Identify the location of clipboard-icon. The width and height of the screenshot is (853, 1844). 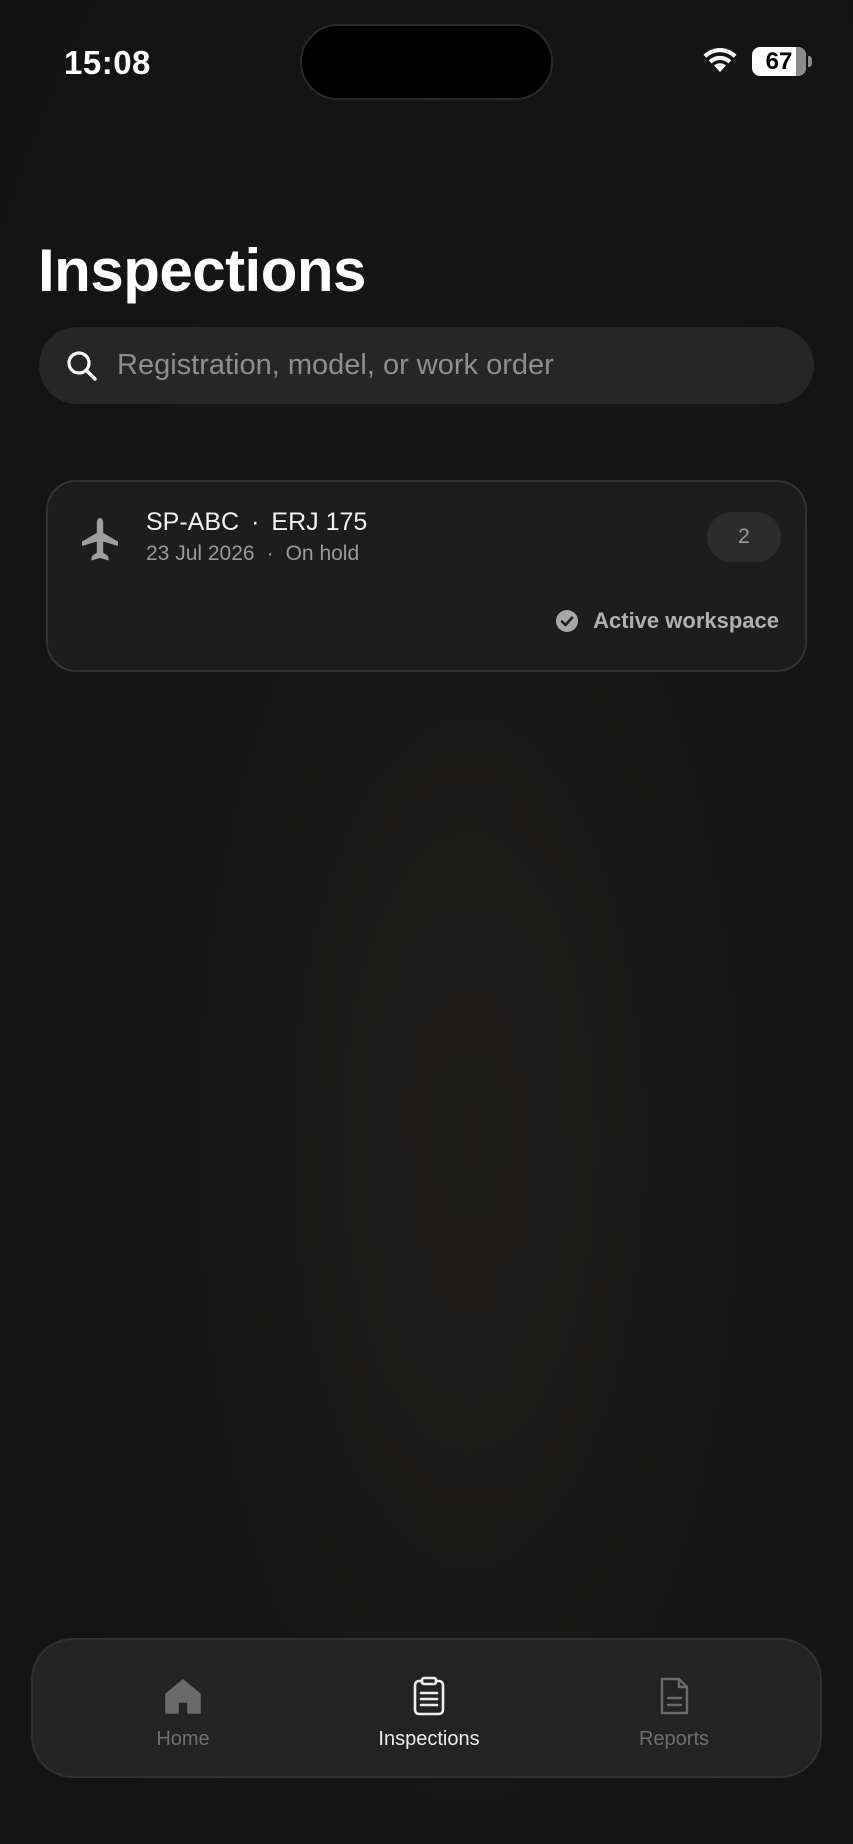
(429, 1696).